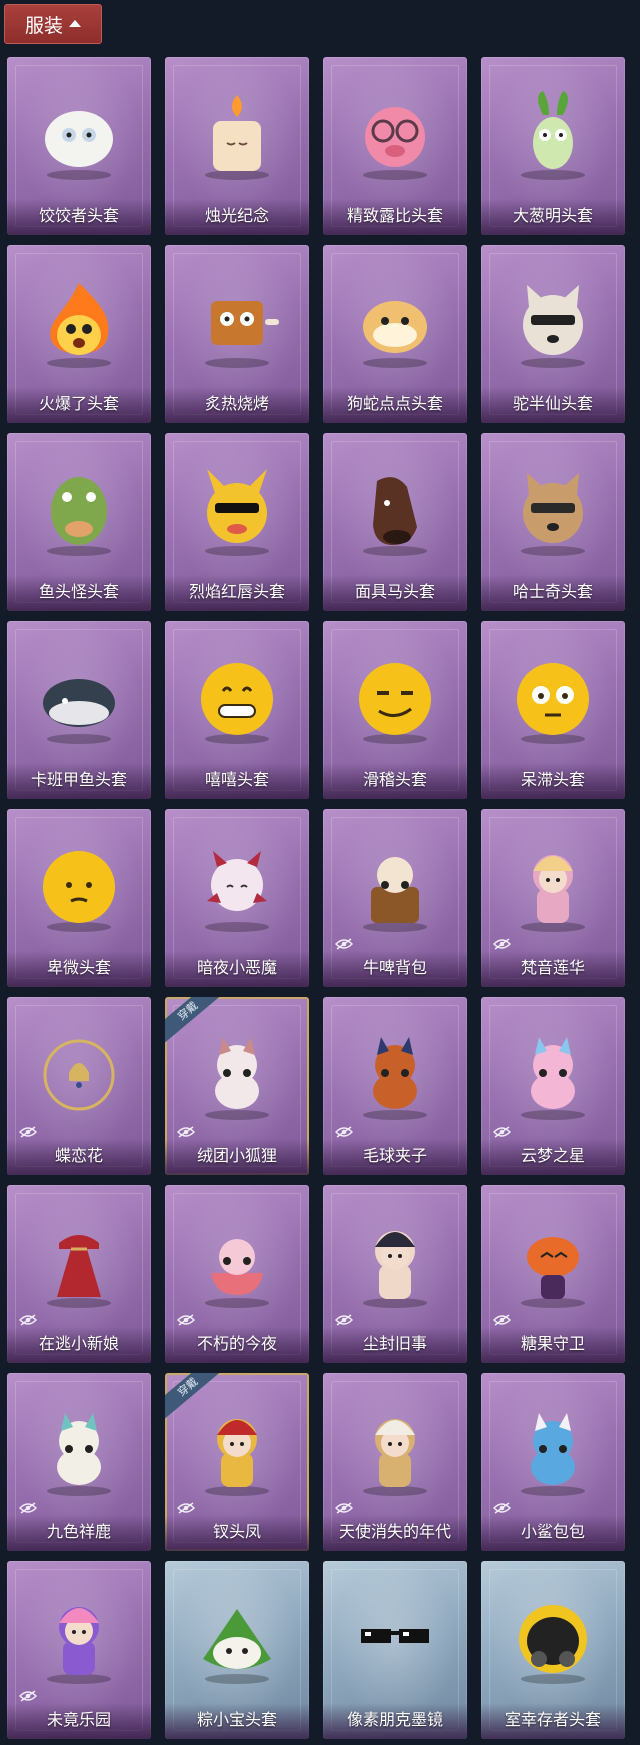 This screenshot has height=1745, width=640. Describe the element at coordinates (395, 146) in the screenshot. I see `item-card: 精致露比头套` at that location.